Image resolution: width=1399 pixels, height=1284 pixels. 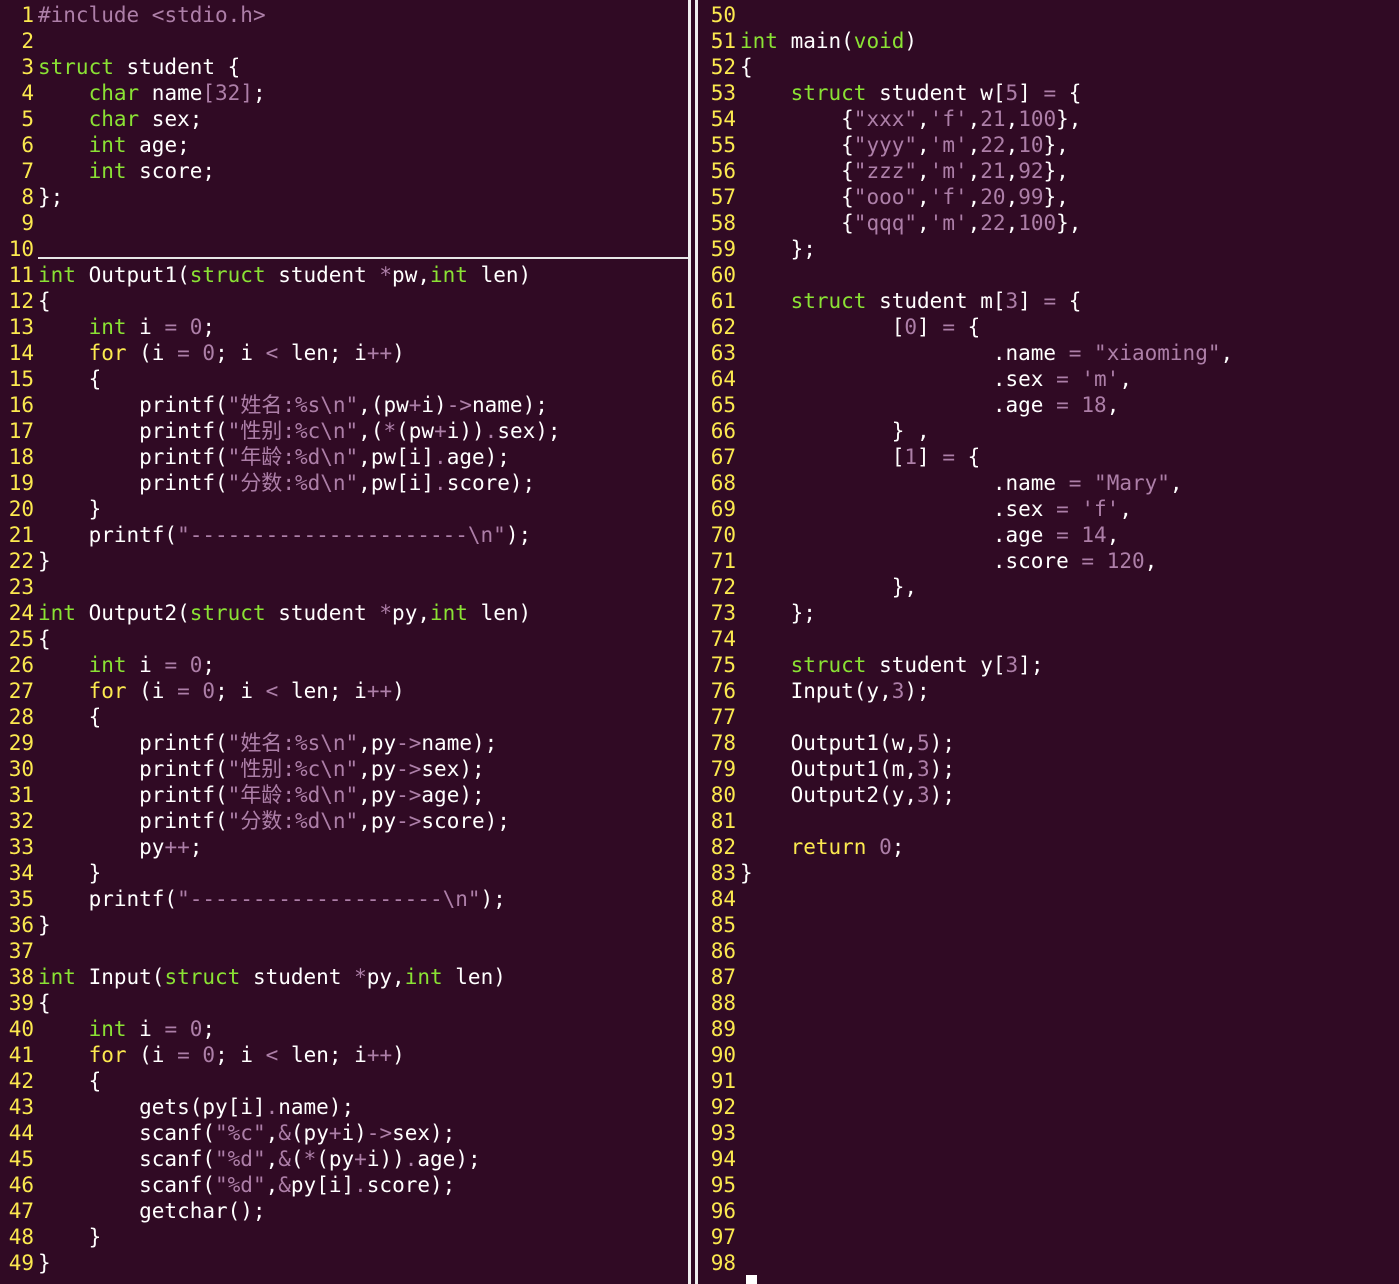 What do you see at coordinates (344, 223) in the screenshot?
I see `code-line: 9` at bounding box center [344, 223].